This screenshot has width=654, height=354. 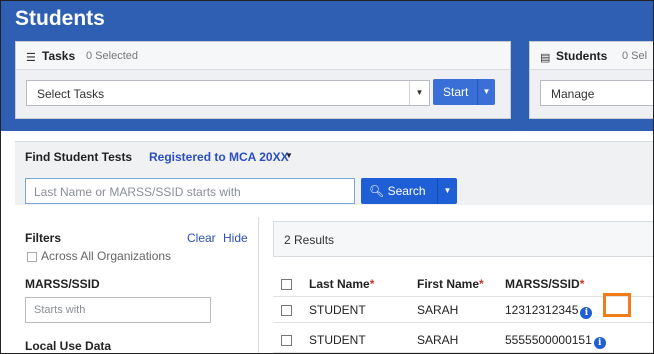 I want to click on clear-filters-link: Clear, so click(x=201, y=238).